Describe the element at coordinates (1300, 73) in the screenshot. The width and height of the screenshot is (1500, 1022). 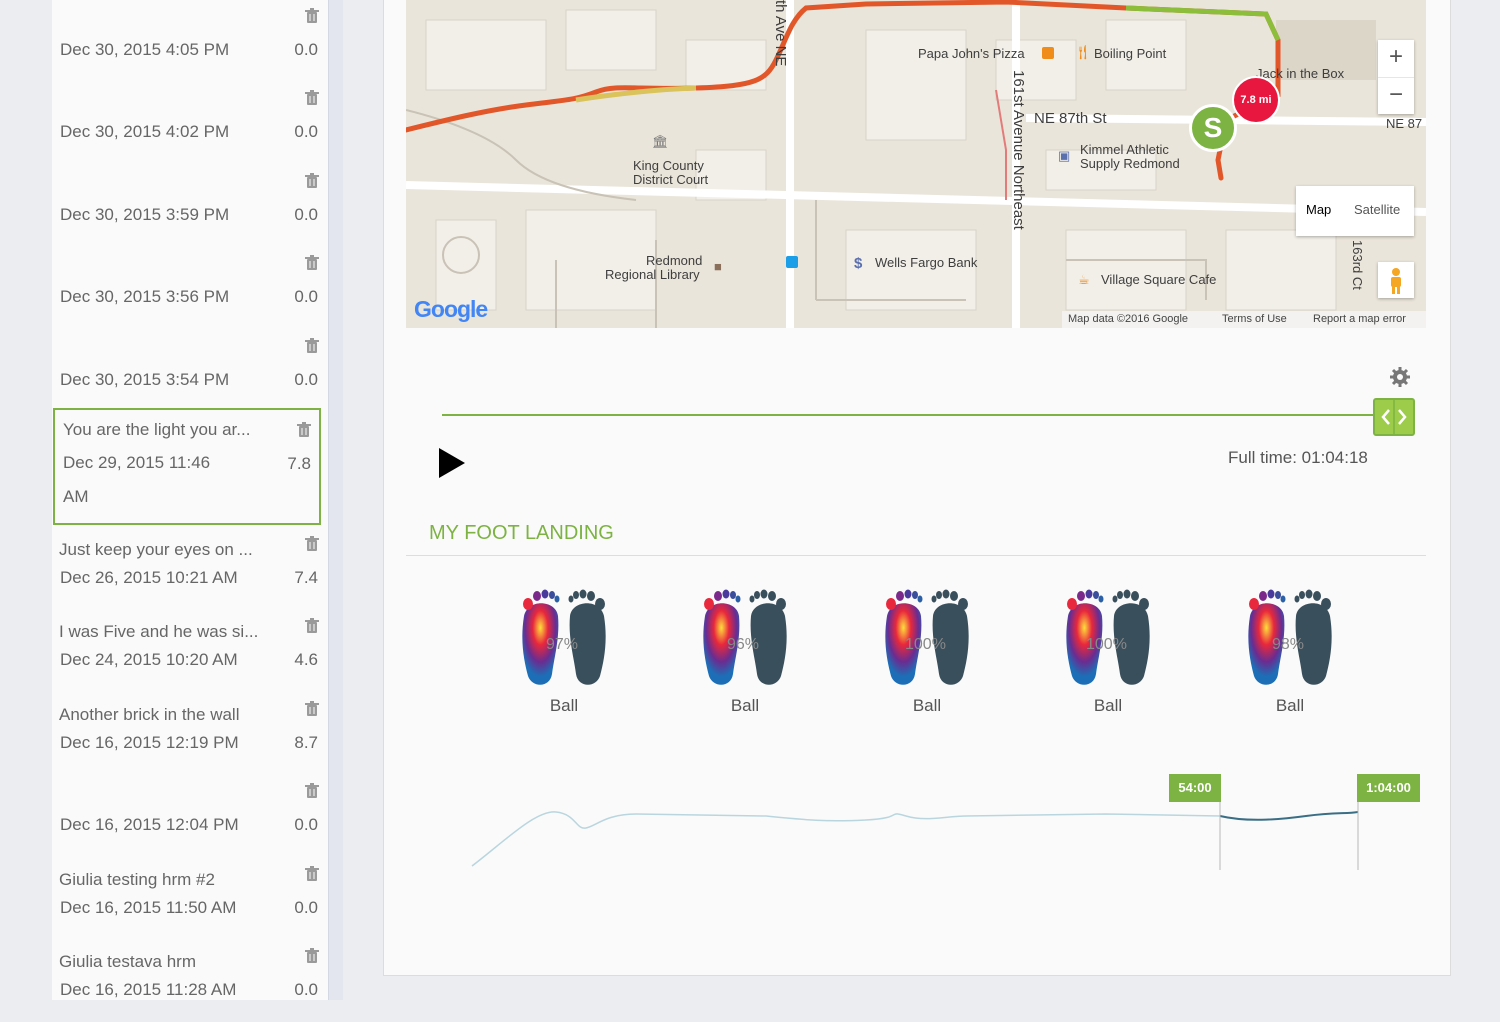
I see `map-label-jack-in-the-box: Jack in the Box` at that location.